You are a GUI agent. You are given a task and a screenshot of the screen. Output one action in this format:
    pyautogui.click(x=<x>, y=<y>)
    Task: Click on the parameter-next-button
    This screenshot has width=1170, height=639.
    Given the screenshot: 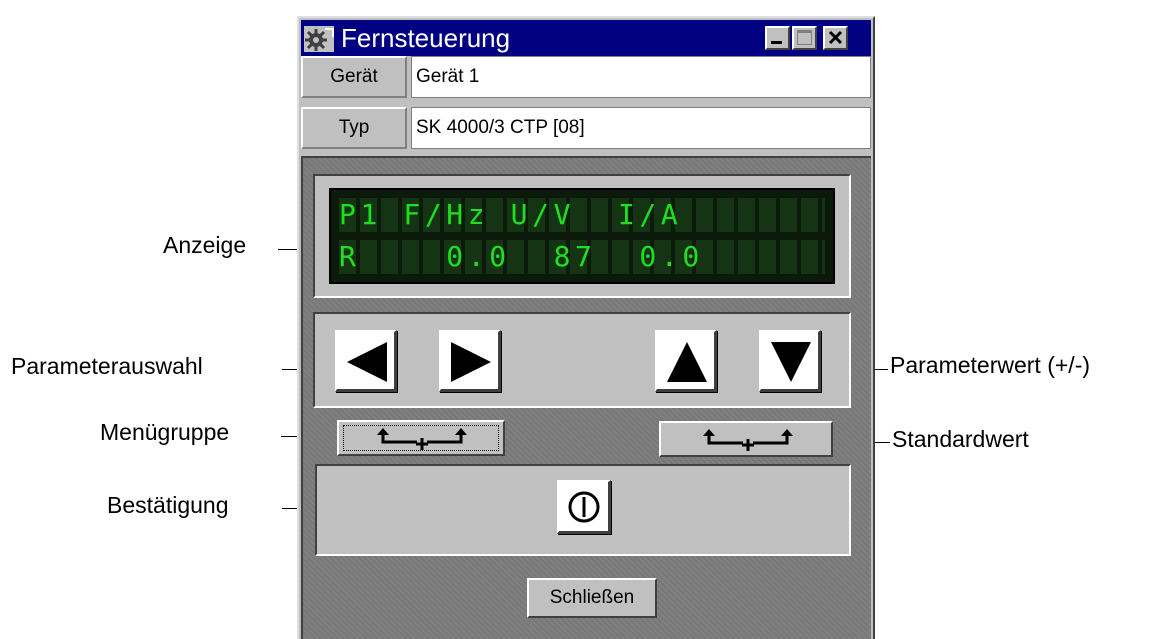 What is the action you would take?
    pyautogui.click(x=470, y=361)
    